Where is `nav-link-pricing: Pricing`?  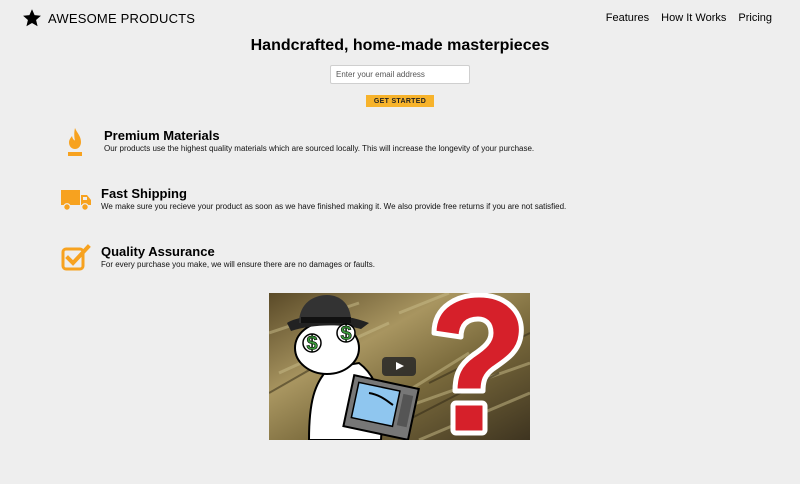
nav-link-pricing: Pricing is located at coordinates (755, 18).